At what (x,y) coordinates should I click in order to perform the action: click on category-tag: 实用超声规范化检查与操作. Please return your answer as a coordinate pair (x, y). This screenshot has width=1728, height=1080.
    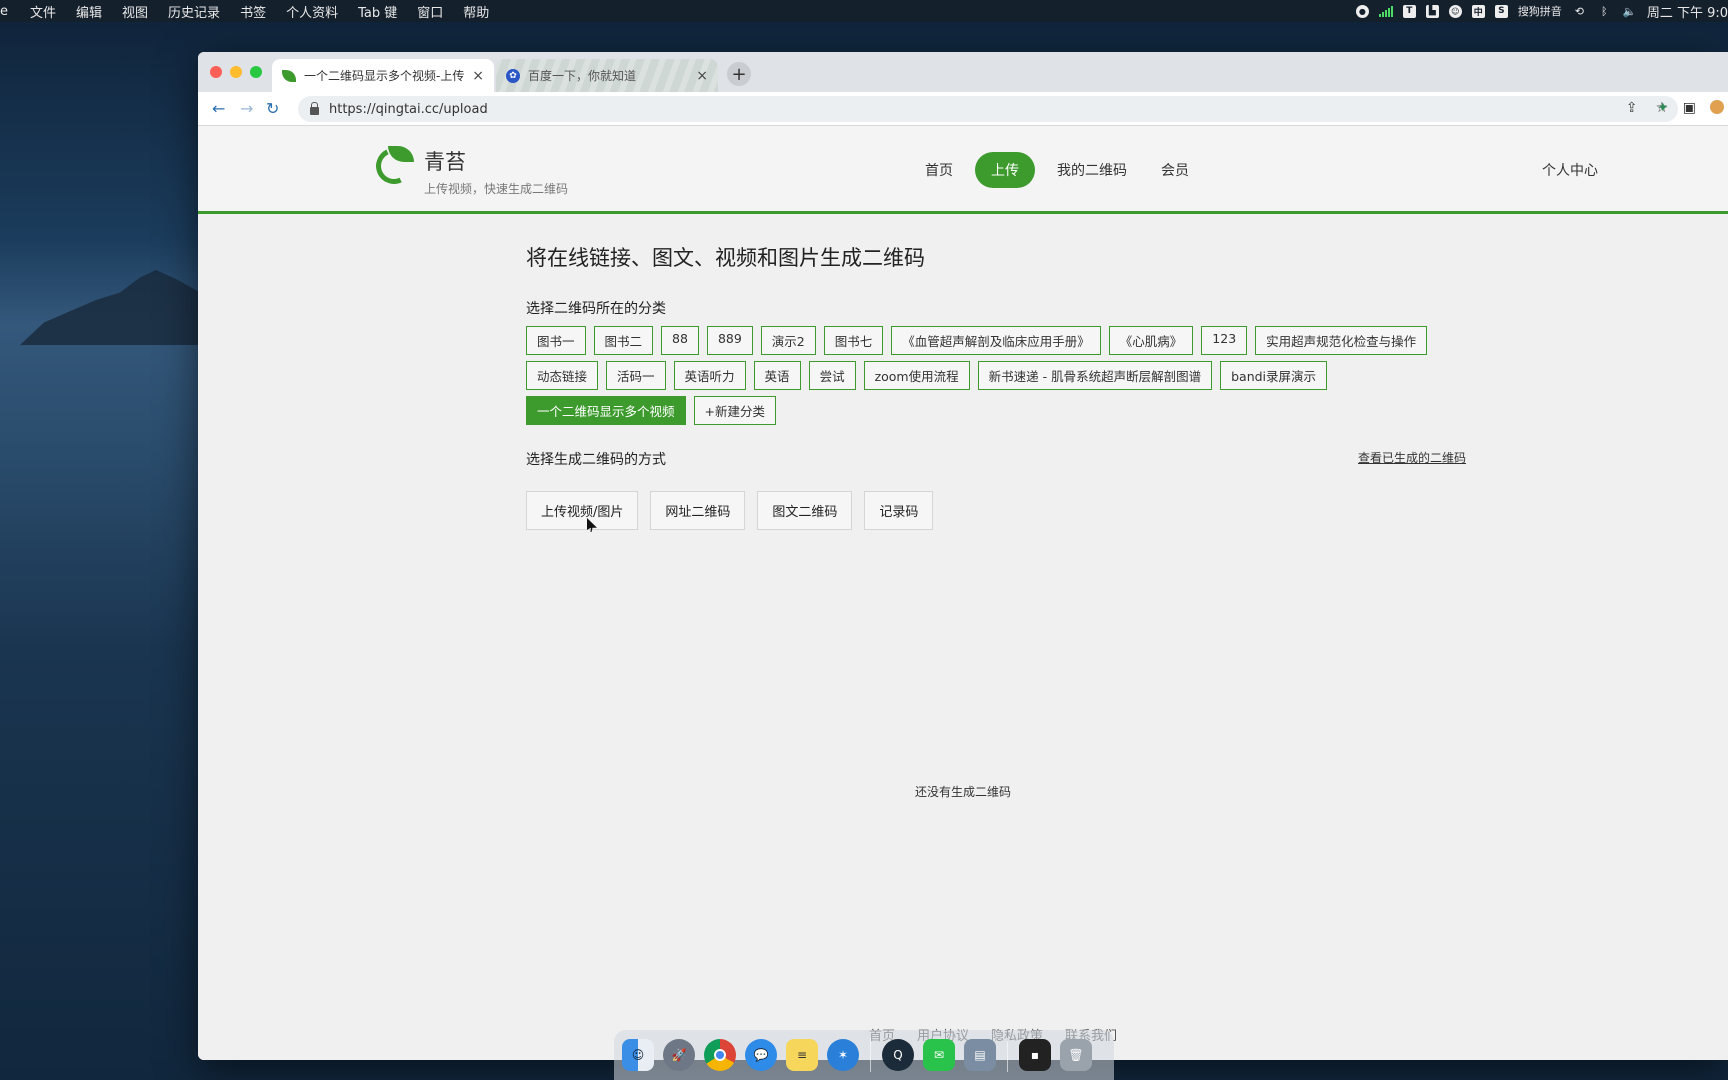
    Looking at the image, I should click on (1341, 340).